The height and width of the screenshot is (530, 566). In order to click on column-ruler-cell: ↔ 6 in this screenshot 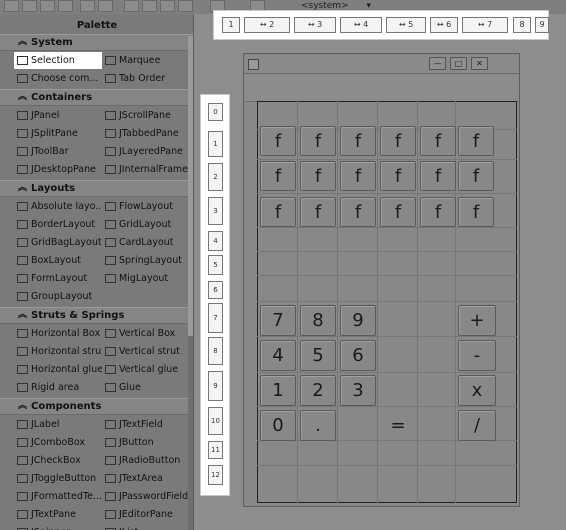, I will do `click(444, 25)`.